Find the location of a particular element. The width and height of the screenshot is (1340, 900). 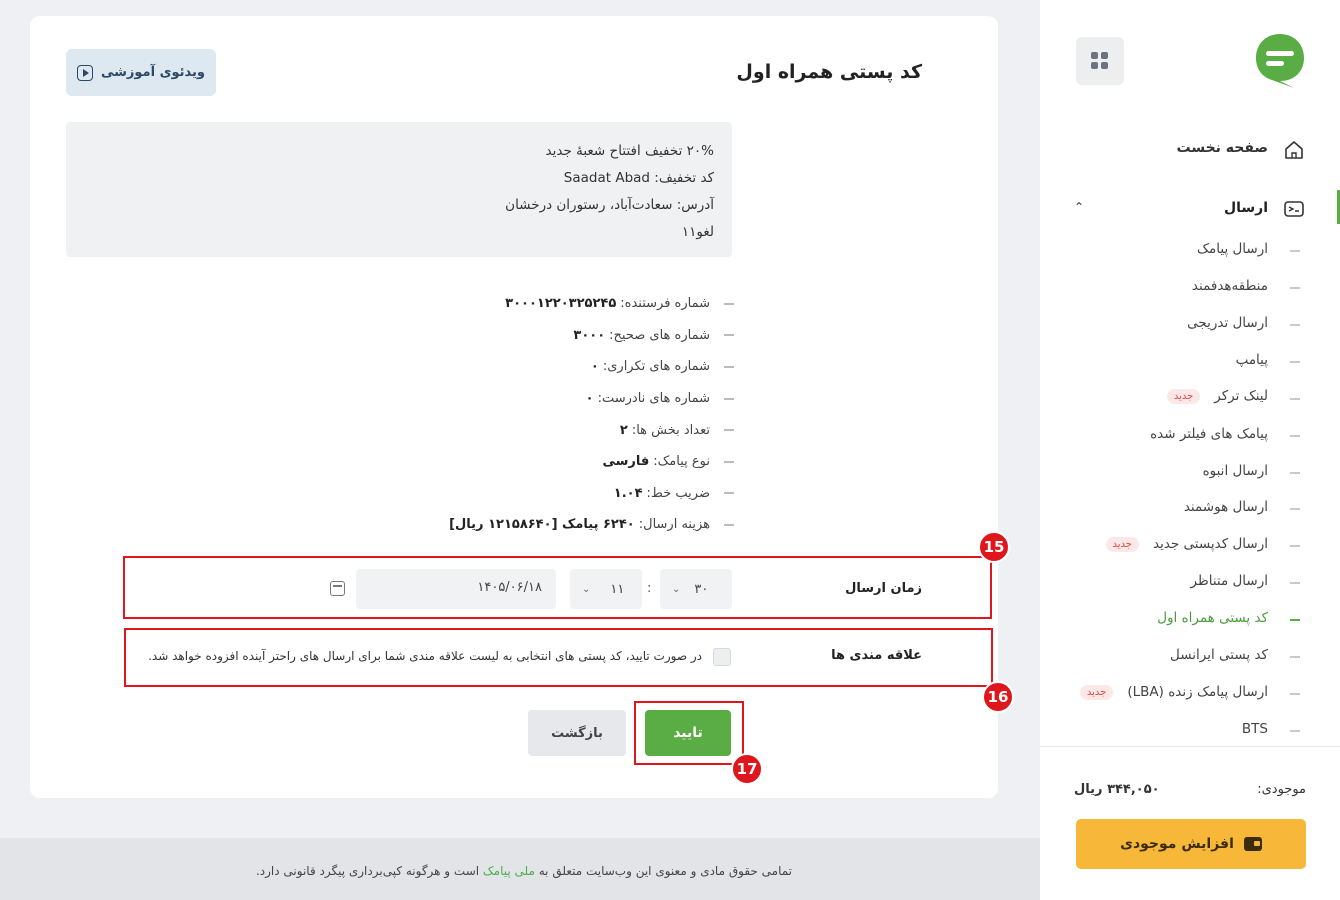

subitem-label: منطقه‌هدفمند is located at coordinates (1229, 286).